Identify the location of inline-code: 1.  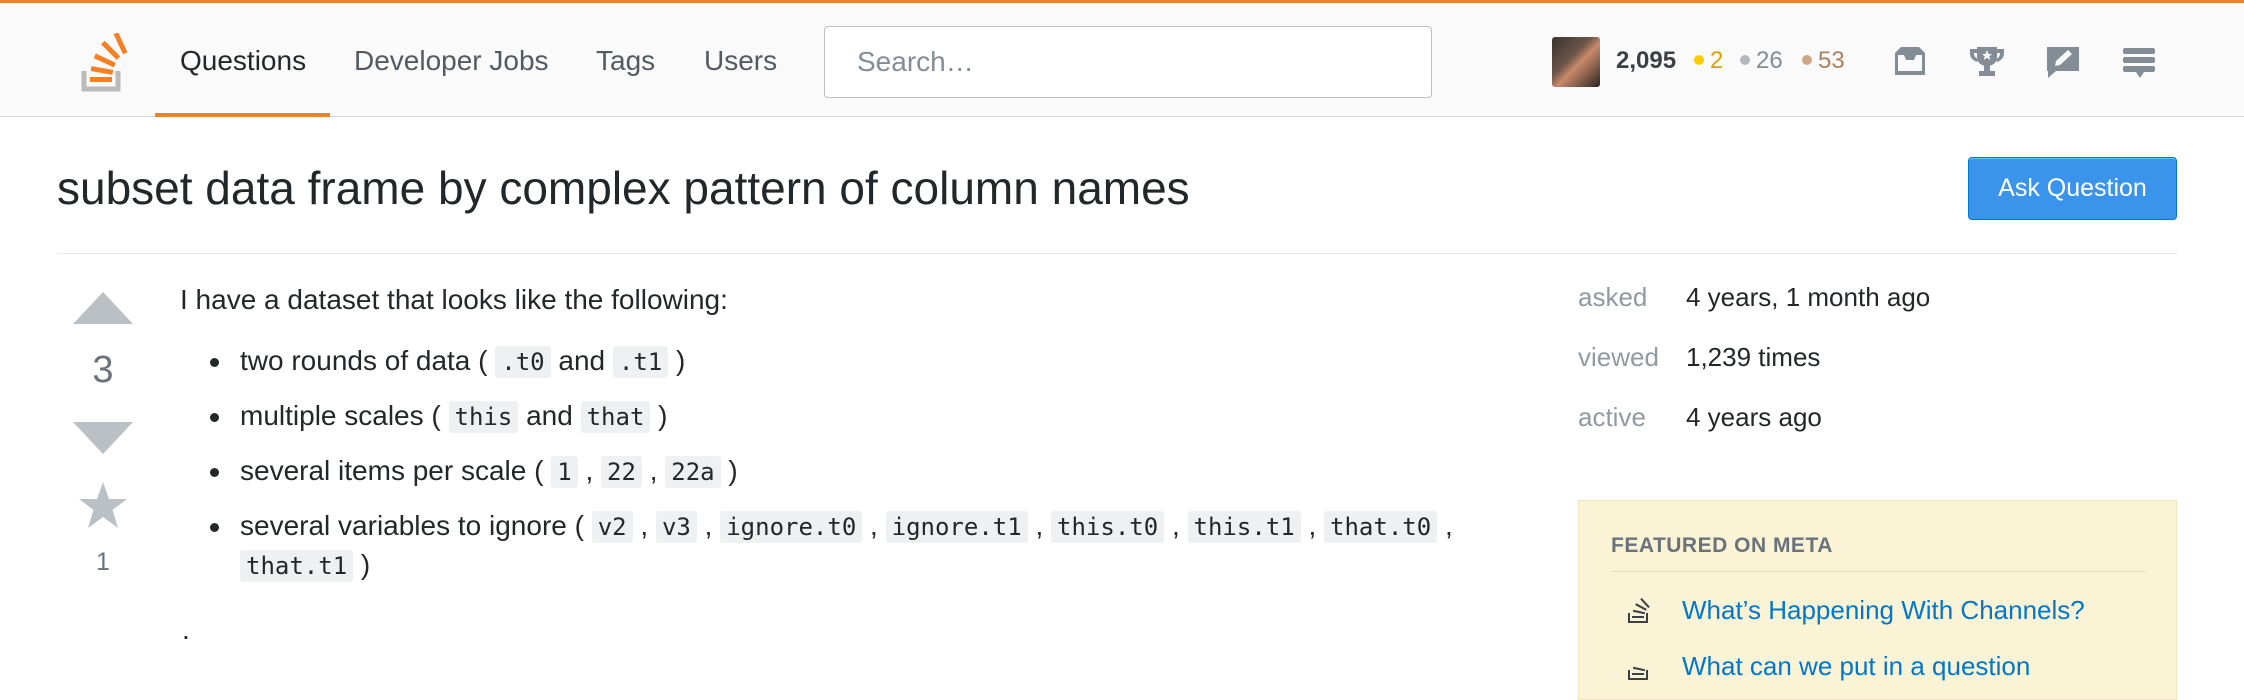
(564, 472).